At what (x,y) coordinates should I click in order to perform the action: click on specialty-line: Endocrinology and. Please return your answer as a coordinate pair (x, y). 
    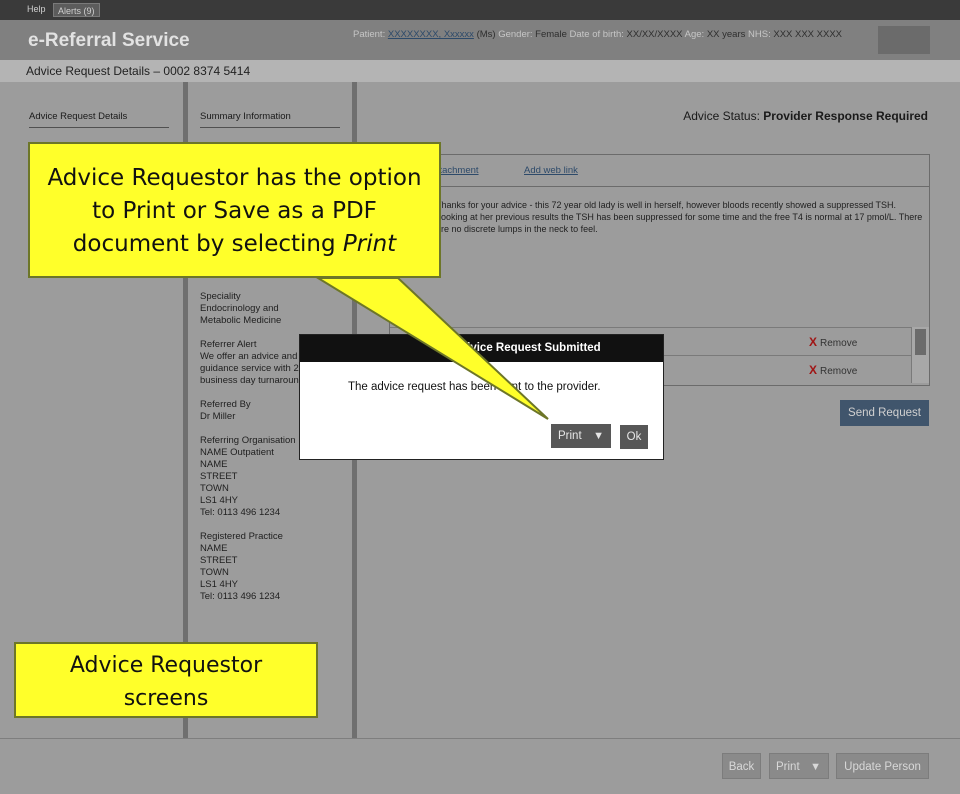
    Looking at the image, I should click on (239, 308).